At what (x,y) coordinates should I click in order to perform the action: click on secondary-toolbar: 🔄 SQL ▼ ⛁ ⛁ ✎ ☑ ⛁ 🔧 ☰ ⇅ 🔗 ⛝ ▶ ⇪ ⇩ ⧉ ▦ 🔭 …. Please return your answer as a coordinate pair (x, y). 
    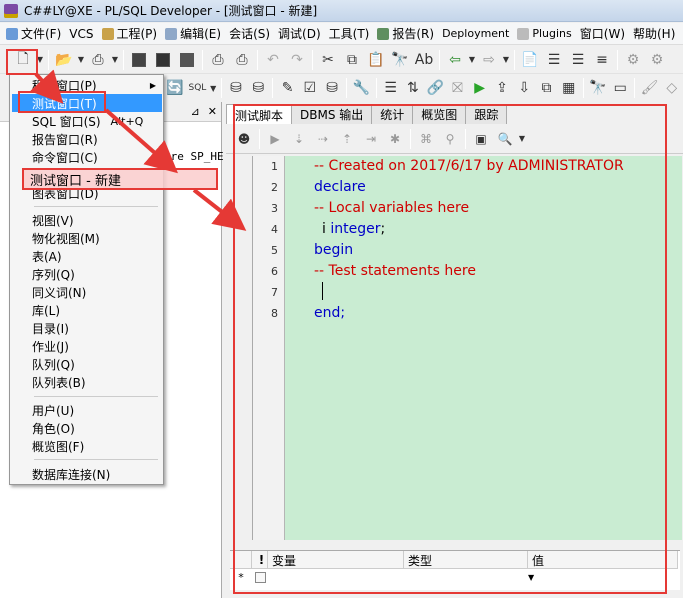
    Looking at the image, I should click on (421, 88).